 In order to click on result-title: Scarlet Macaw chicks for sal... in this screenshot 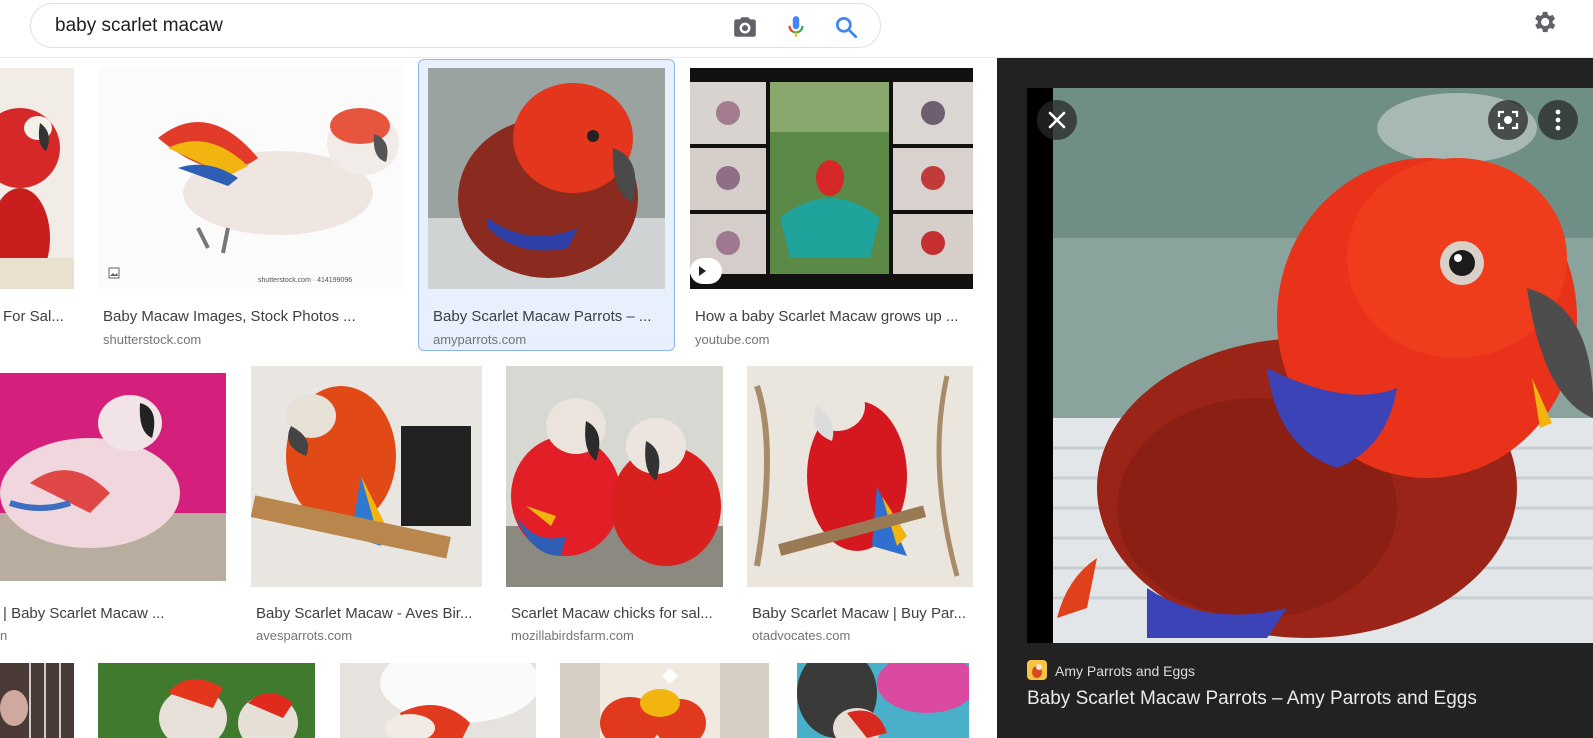, I will do `click(616, 613)`.